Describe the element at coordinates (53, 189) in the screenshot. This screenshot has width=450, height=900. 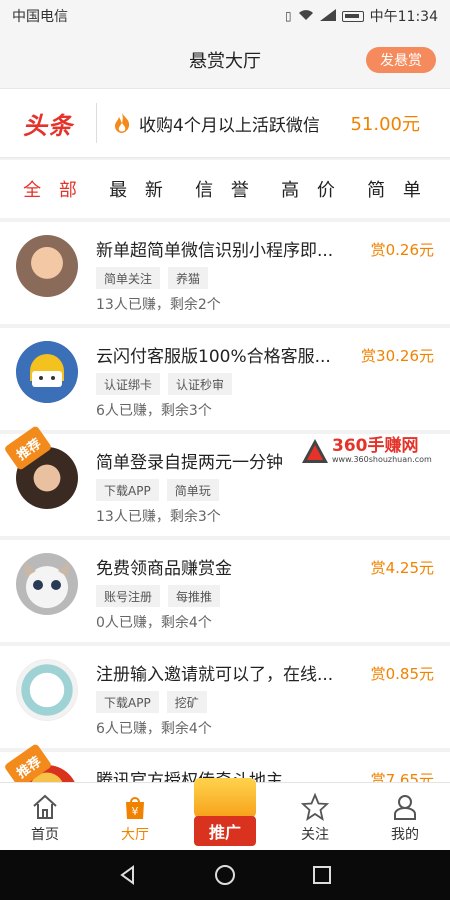
I see `tab-all: 全 部` at that location.